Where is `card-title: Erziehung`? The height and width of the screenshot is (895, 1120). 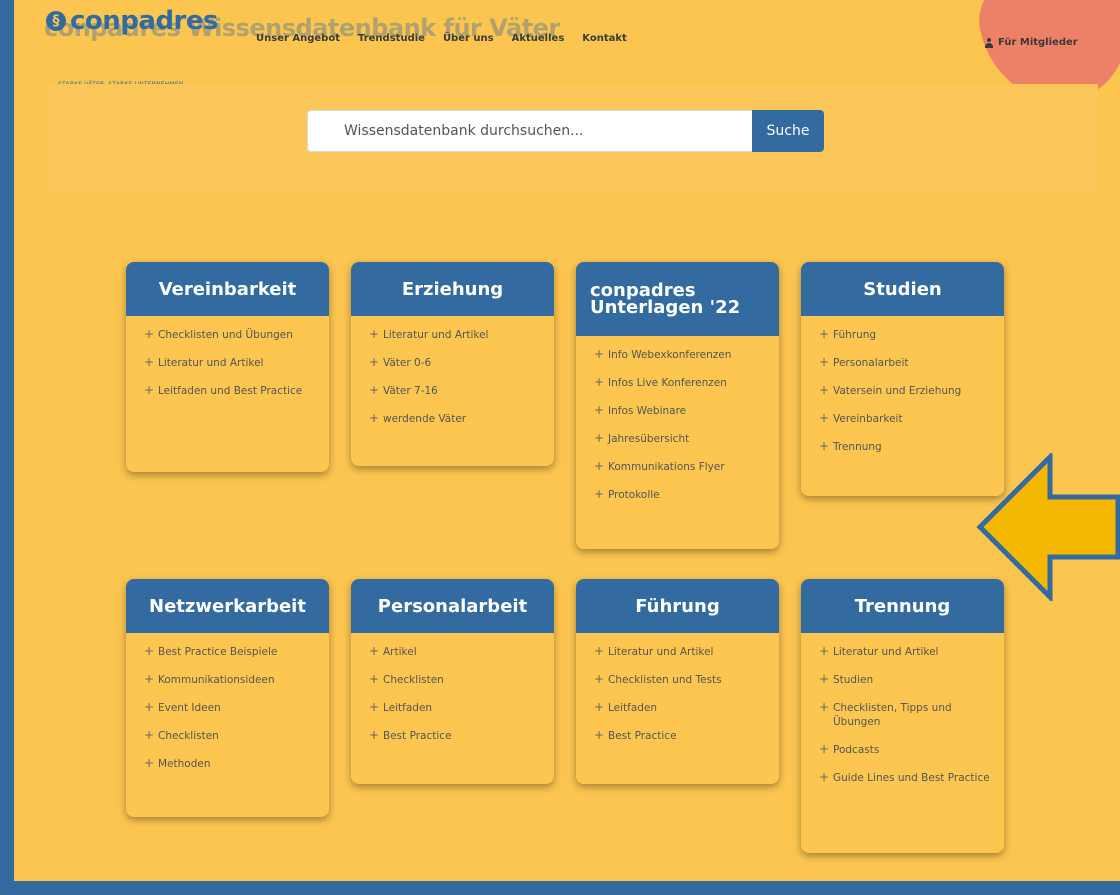
card-title: Erziehung is located at coordinates (452, 289).